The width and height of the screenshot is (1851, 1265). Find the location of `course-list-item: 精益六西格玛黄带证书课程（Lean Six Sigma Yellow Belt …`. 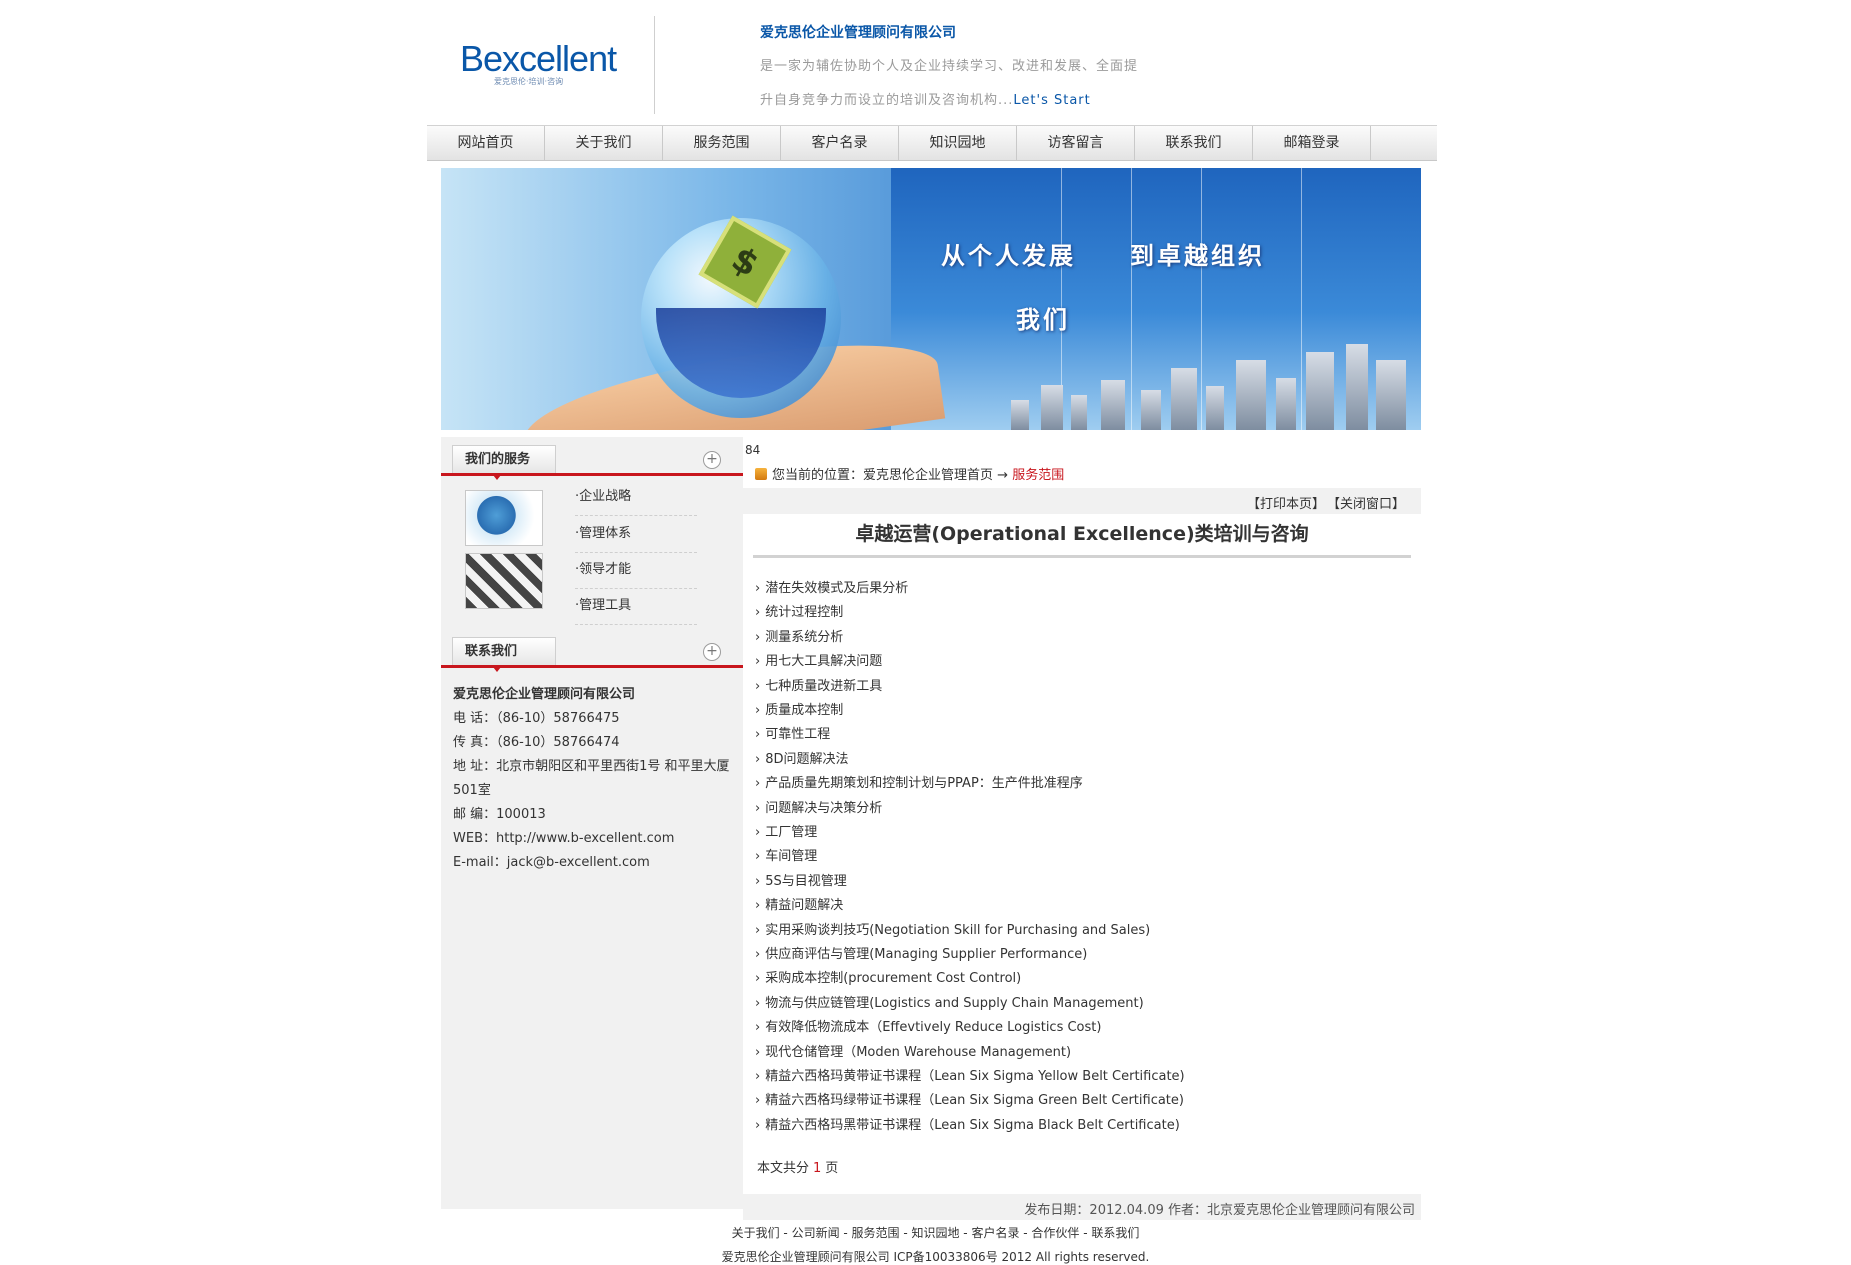

course-list-item: 精益六西格玛黄带证书课程（Lean Six Sigma Yellow Belt … is located at coordinates (969, 1074).